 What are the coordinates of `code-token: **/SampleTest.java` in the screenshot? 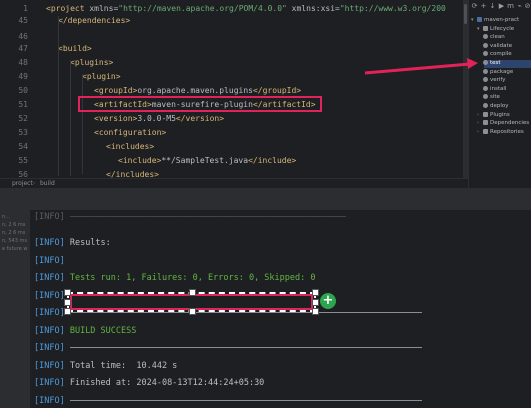 It's located at (205, 160).